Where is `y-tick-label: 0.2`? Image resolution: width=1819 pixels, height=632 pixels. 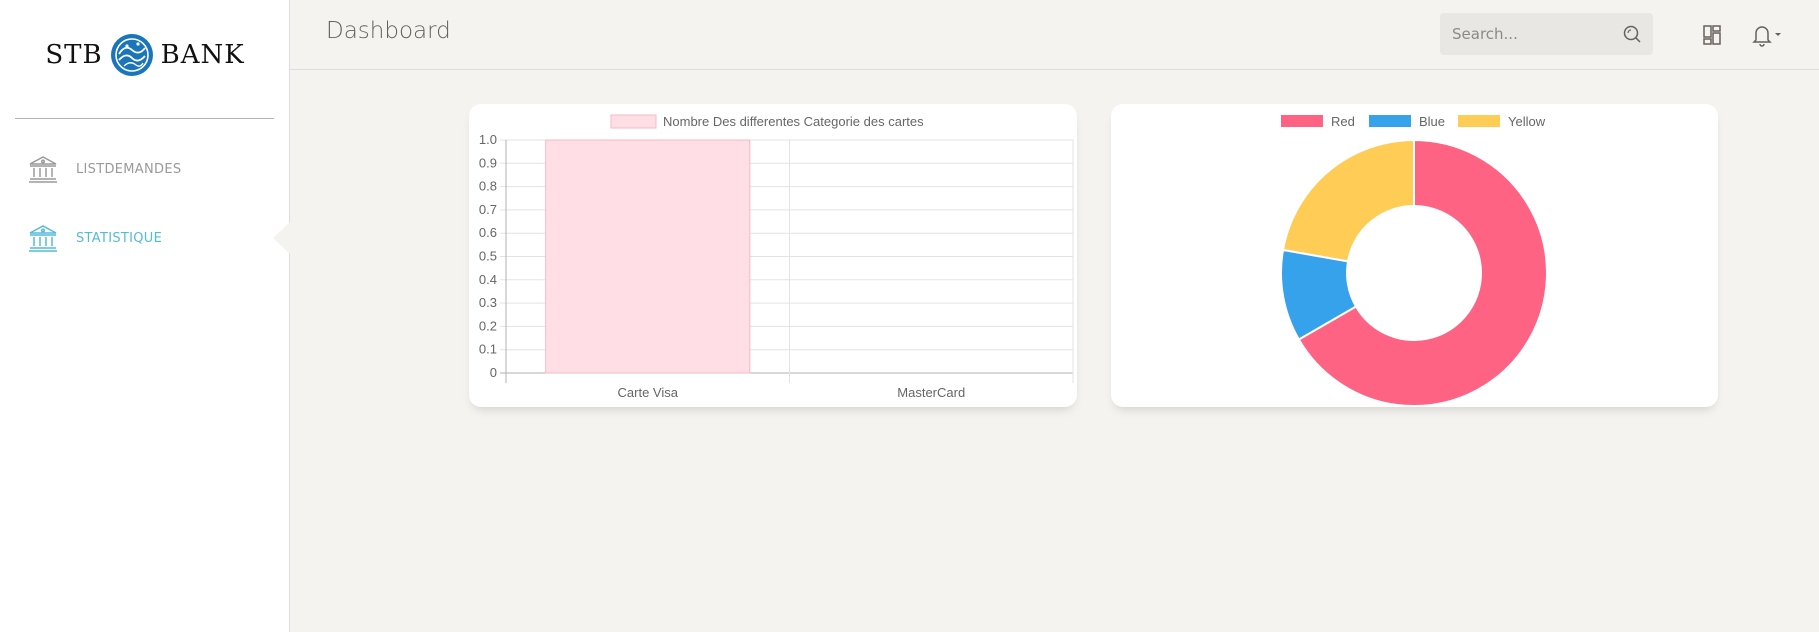 y-tick-label: 0.2 is located at coordinates (488, 325).